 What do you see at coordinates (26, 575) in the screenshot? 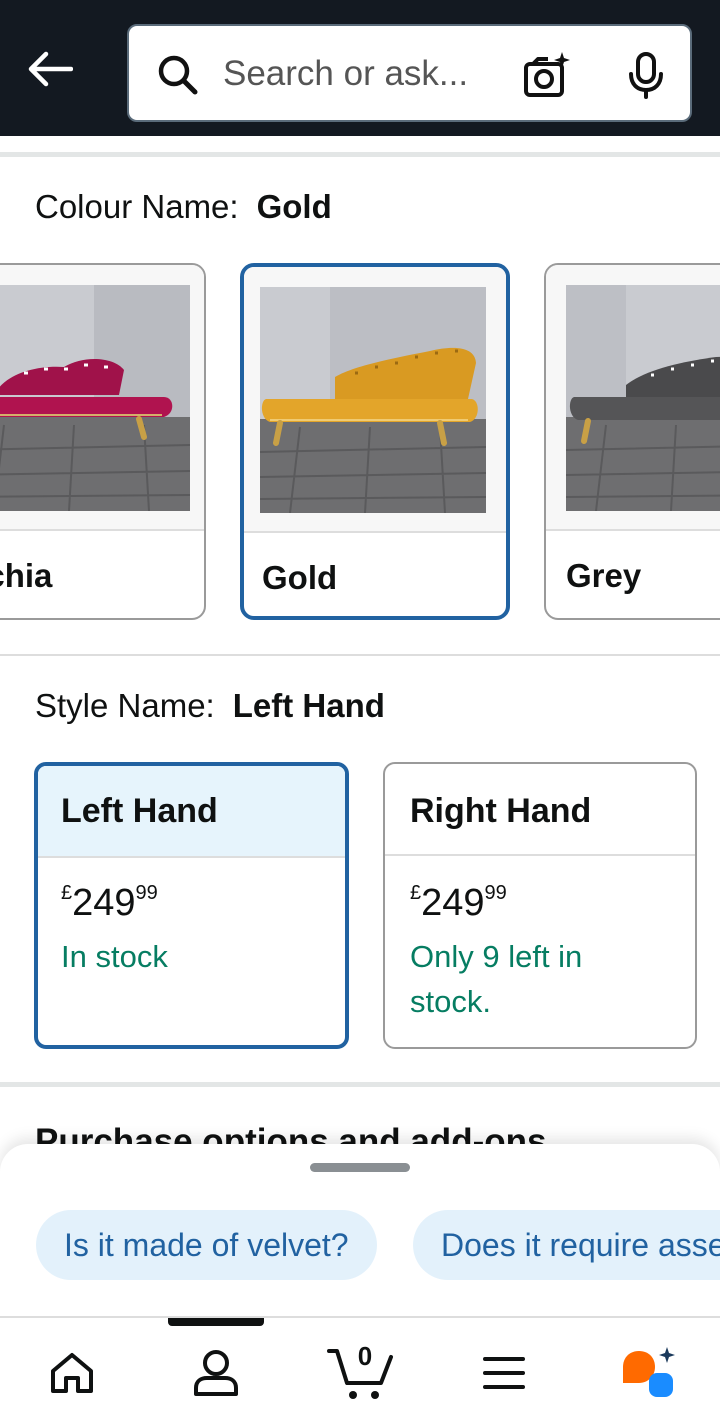
I see `swatch-label: schia` at bounding box center [26, 575].